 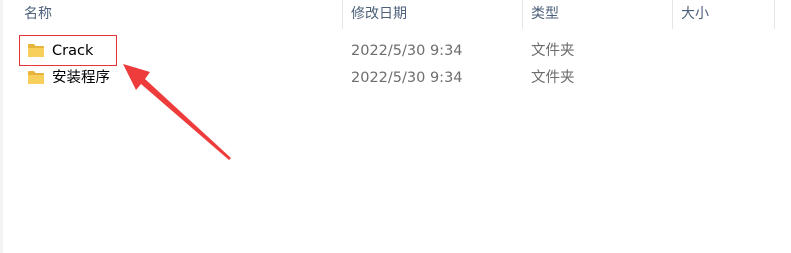 What do you see at coordinates (36, 77) in the screenshot?
I see `folder-icon` at bounding box center [36, 77].